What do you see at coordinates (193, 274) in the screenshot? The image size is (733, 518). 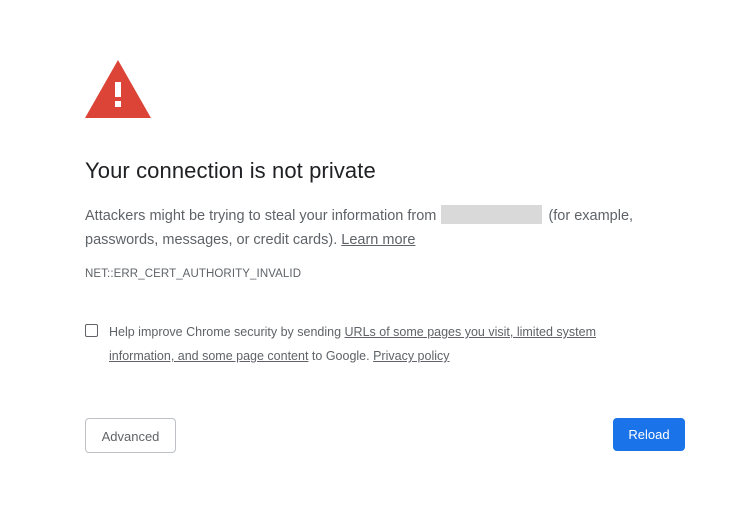 I see `error-code: NET::ERR_CERT_AUTHORITY_INVALID` at bounding box center [193, 274].